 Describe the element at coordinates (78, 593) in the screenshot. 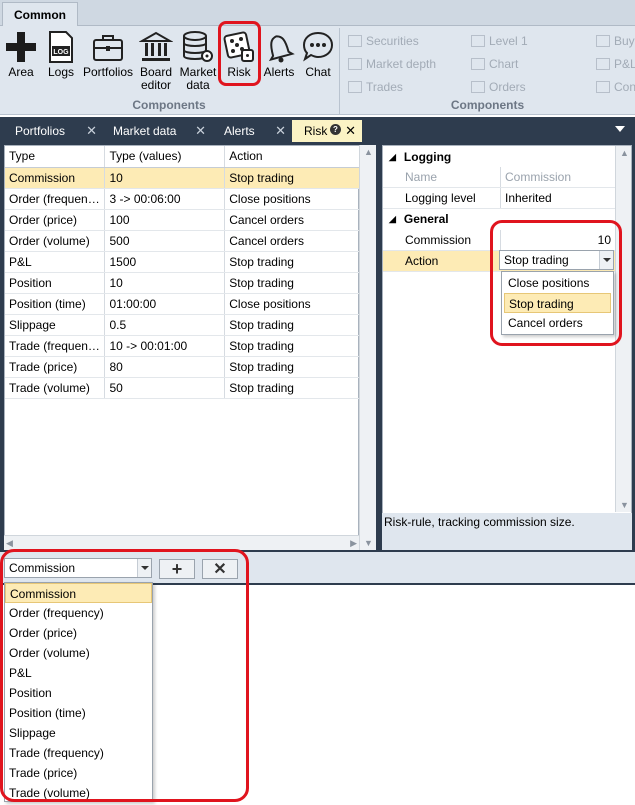

I see `list-item: Commission` at that location.